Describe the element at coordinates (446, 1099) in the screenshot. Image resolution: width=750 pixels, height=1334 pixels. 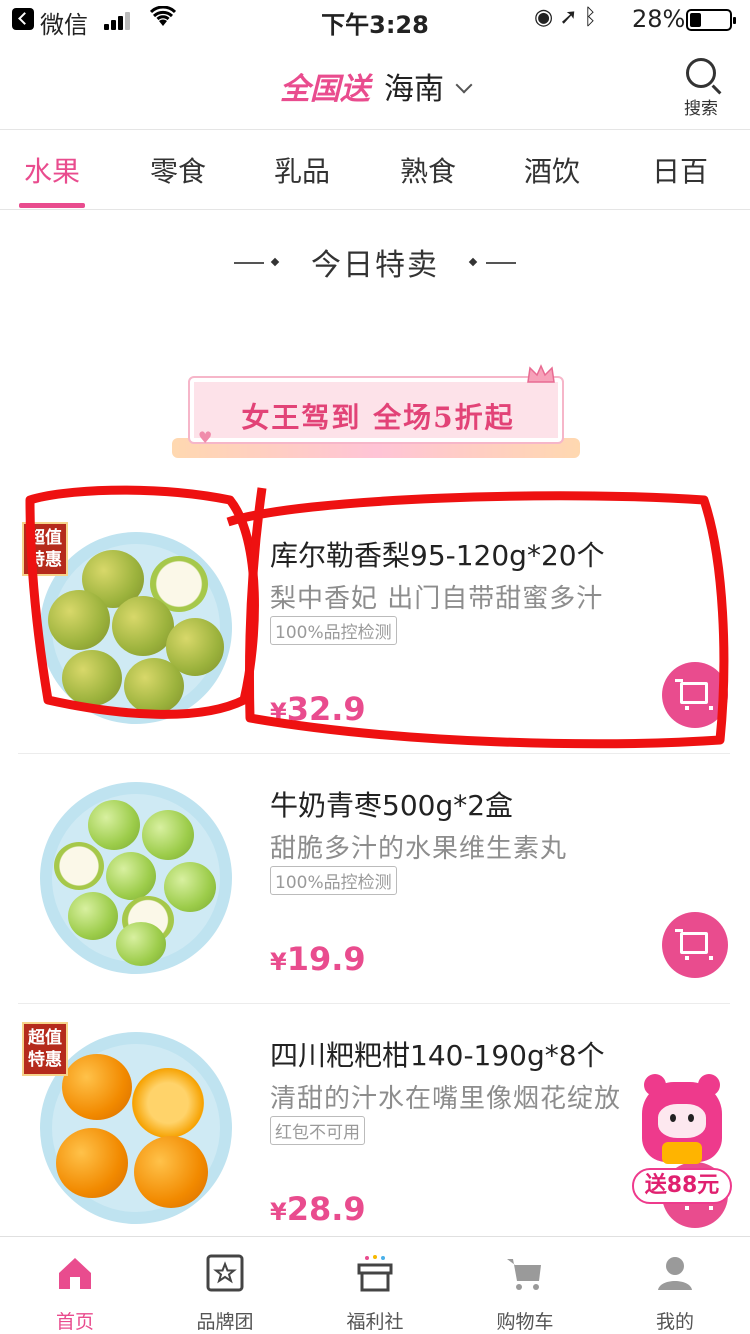
I see `product-subtitle: 清甜的汁水在嘴里像烟花绽放` at that location.